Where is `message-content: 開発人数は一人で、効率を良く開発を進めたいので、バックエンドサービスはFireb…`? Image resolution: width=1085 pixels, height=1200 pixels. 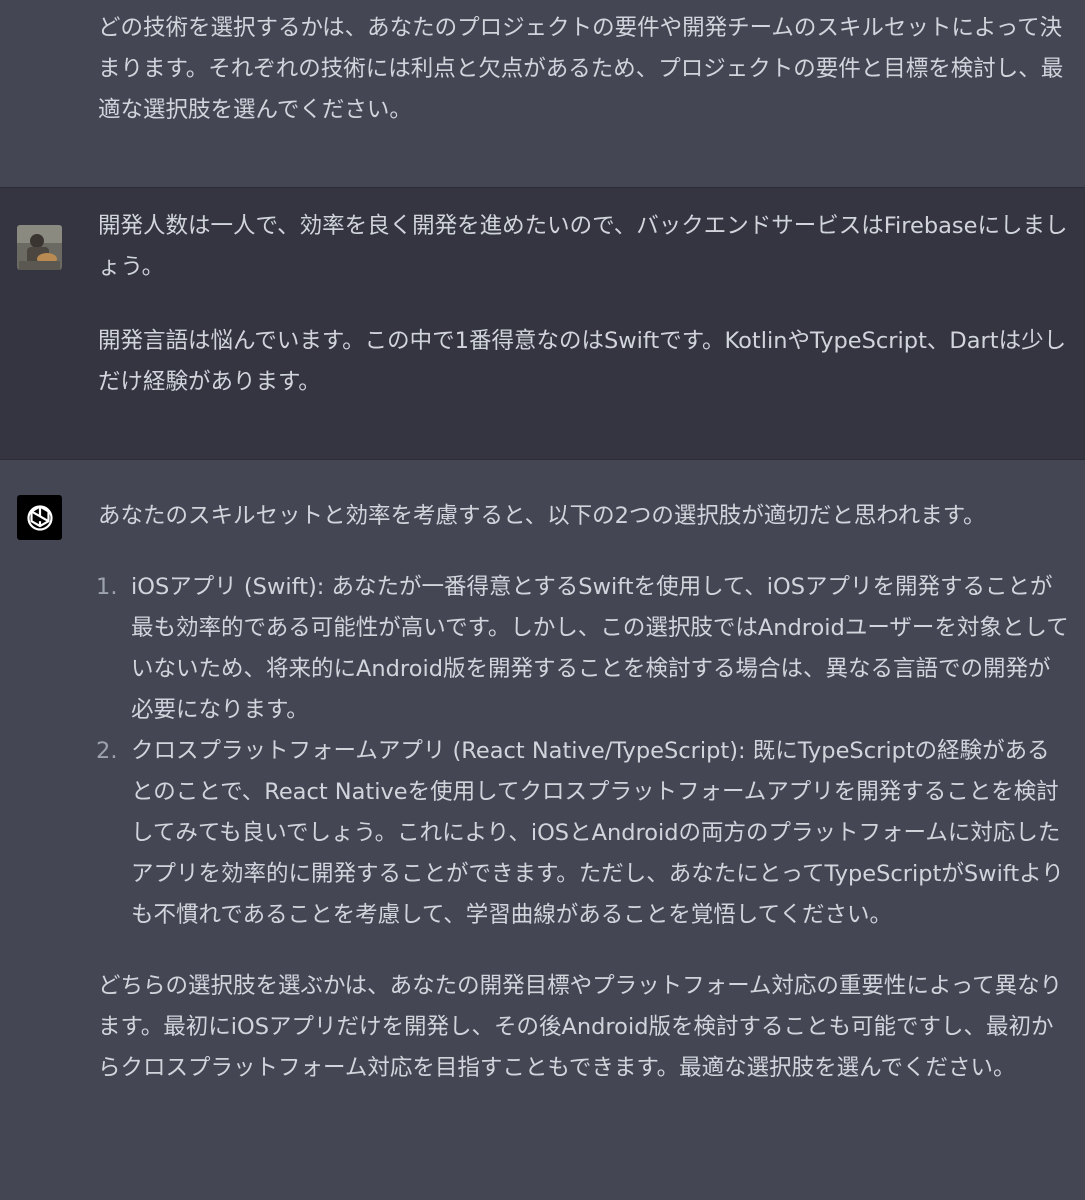 message-content: 開発人数は一人で、効率を良く開発を進めたいので、バックエンドサービスはFireb… is located at coordinates (584, 304).